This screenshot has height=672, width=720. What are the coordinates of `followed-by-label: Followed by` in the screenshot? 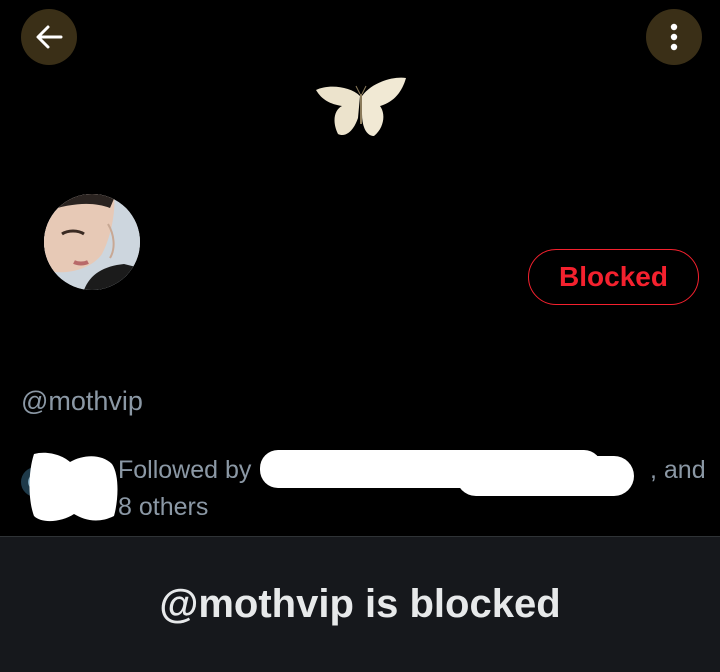 It's located at (185, 470).